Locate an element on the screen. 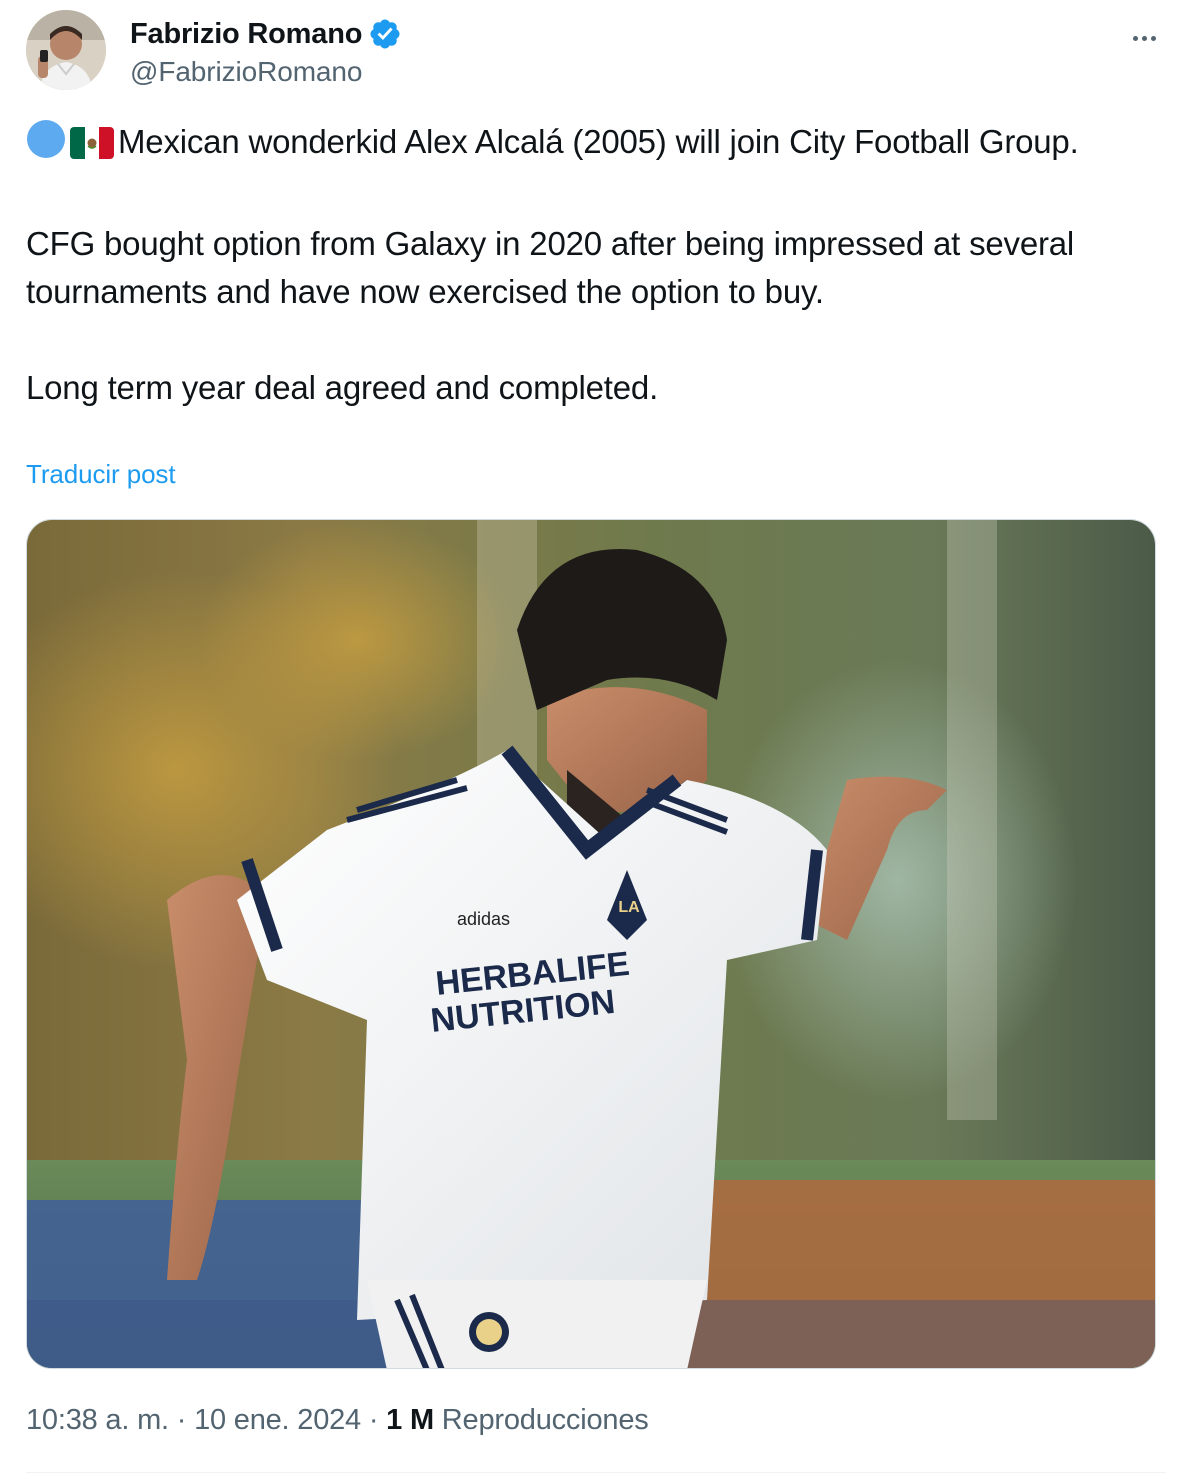 This screenshot has width=1192, height=1478. verified-badge-icon is located at coordinates (385, 34).